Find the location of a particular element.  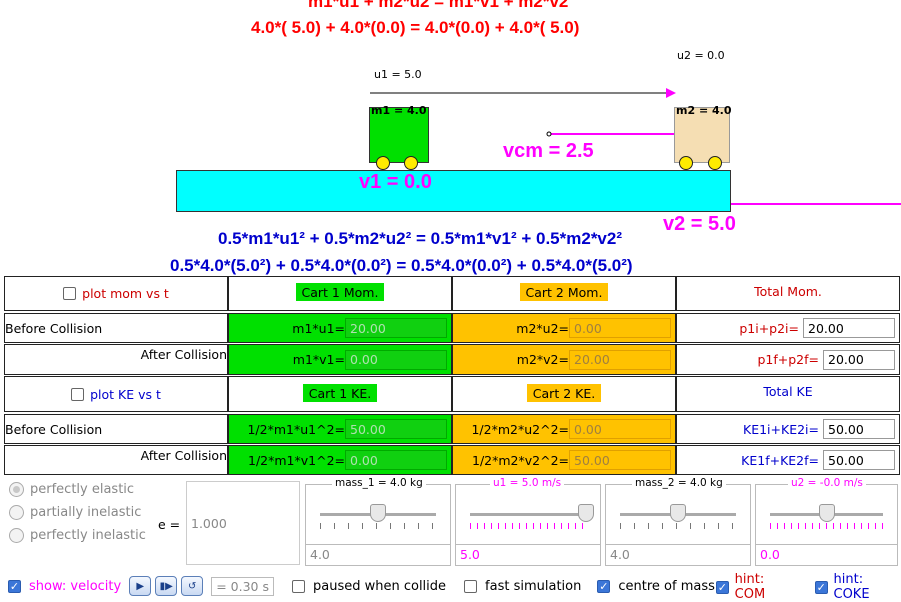

m2u2-cell: m2*u2= 0.00 is located at coordinates (564, 328).